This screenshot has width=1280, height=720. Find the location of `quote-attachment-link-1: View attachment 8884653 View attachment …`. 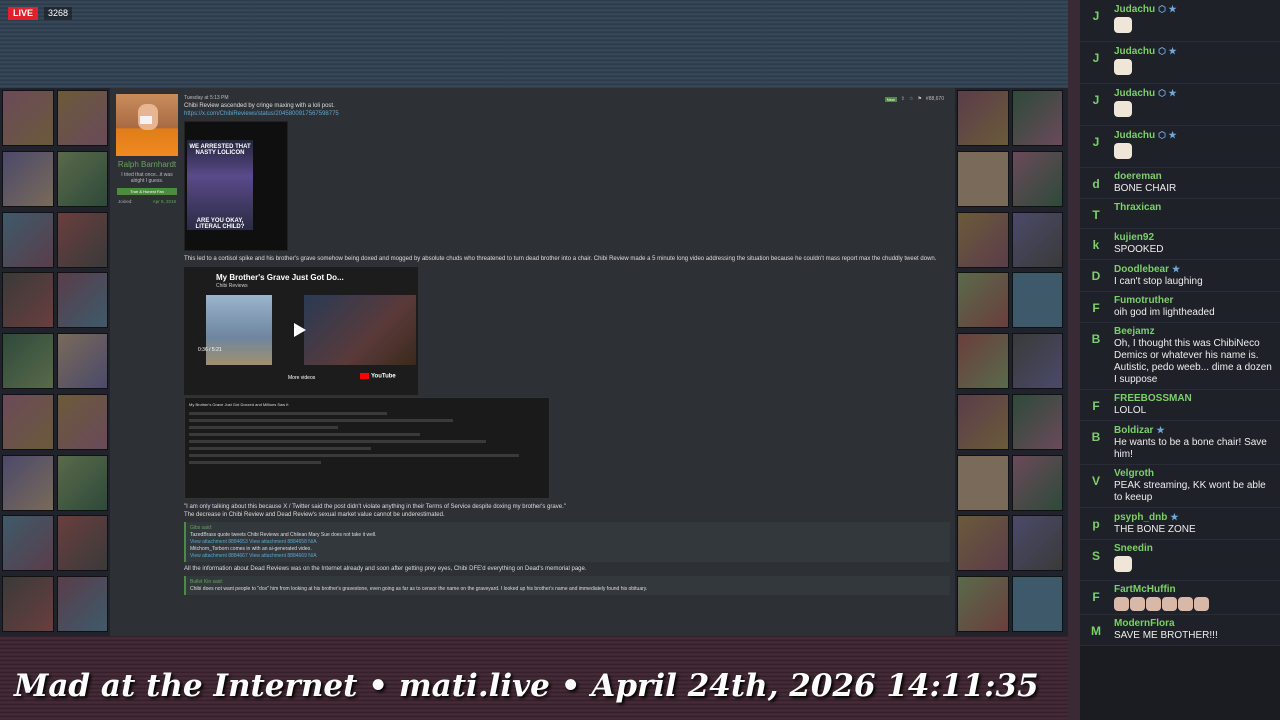

quote-attachment-link-1: View attachment 8884653 View attachment … is located at coordinates (568, 542).